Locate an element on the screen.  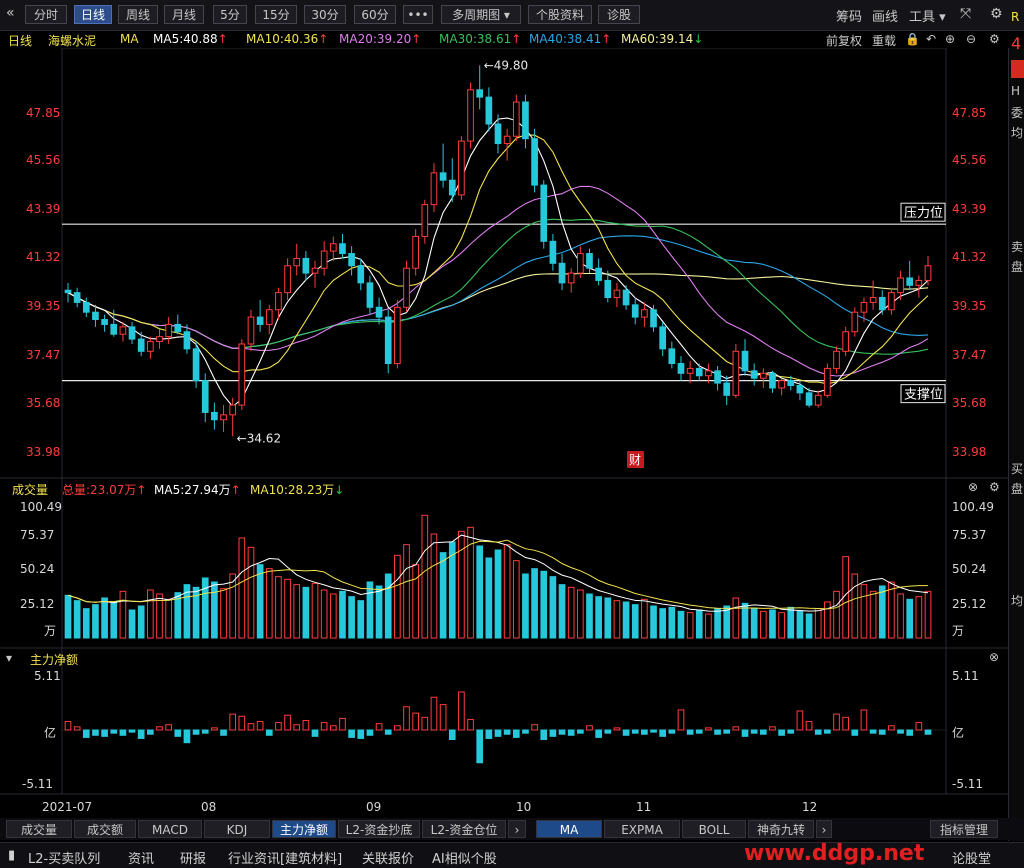
period-tab-7: 60分 is located at coordinates (375, 14).